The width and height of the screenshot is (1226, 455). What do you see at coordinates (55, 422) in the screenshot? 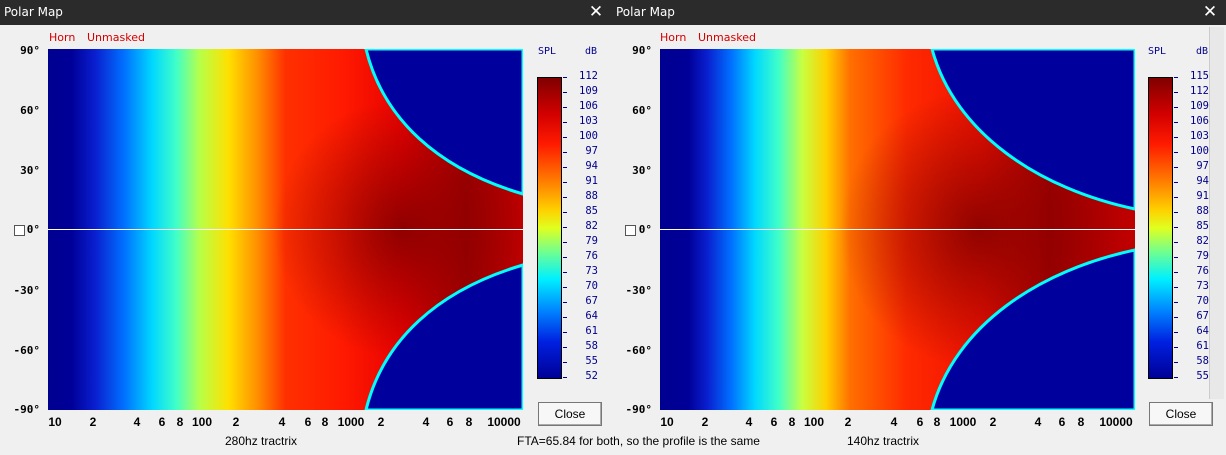
I see `x-tick: 10` at bounding box center [55, 422].